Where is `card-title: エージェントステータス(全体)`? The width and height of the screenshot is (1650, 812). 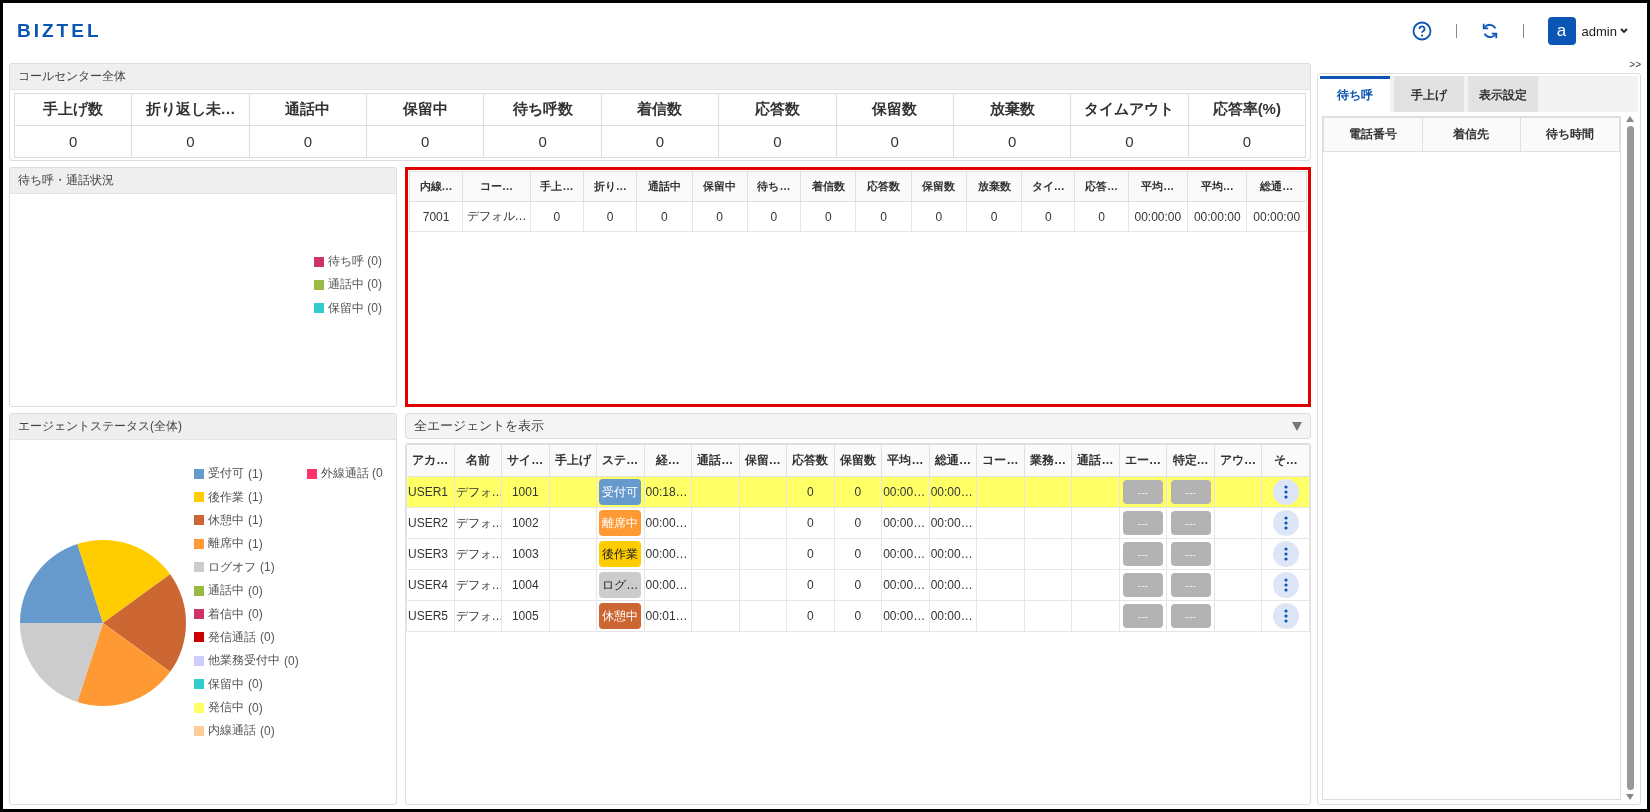 card-title: エージェントステータス(全体) is located at coordinates (203, 427).